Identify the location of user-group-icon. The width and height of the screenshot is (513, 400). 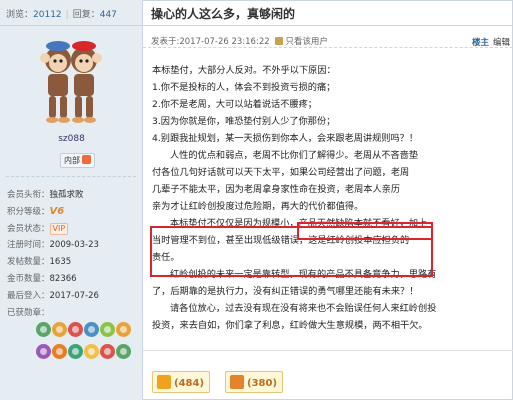
(86, 159).